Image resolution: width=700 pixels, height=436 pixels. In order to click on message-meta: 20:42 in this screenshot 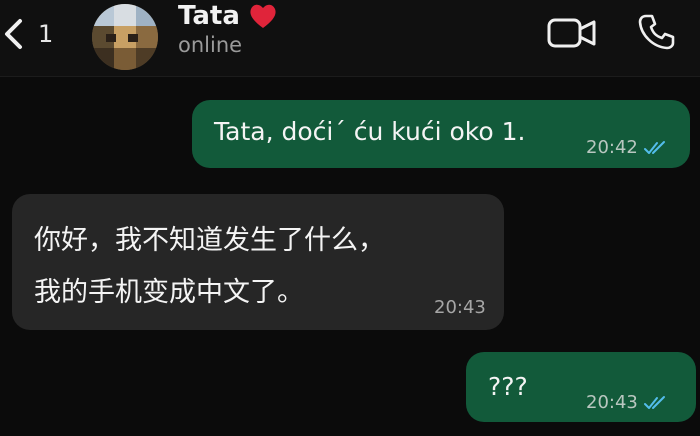, I will do `click(628, 147)`.